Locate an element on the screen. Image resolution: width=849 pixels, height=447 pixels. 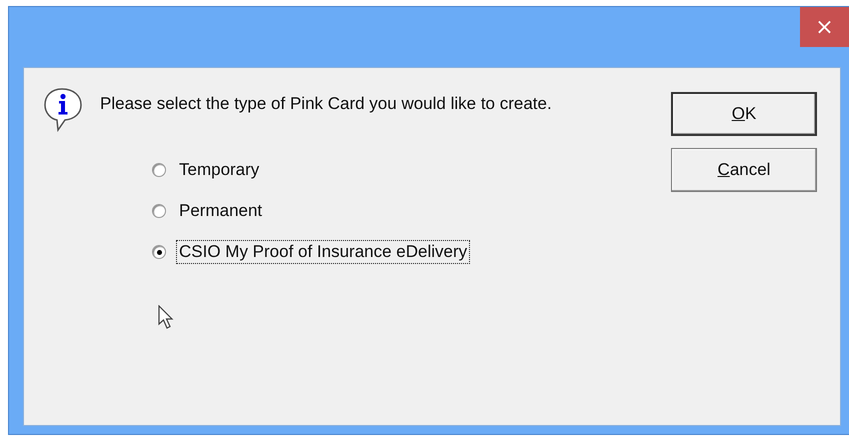
mouse-cursor-icon is located at coordinates (166, 318).